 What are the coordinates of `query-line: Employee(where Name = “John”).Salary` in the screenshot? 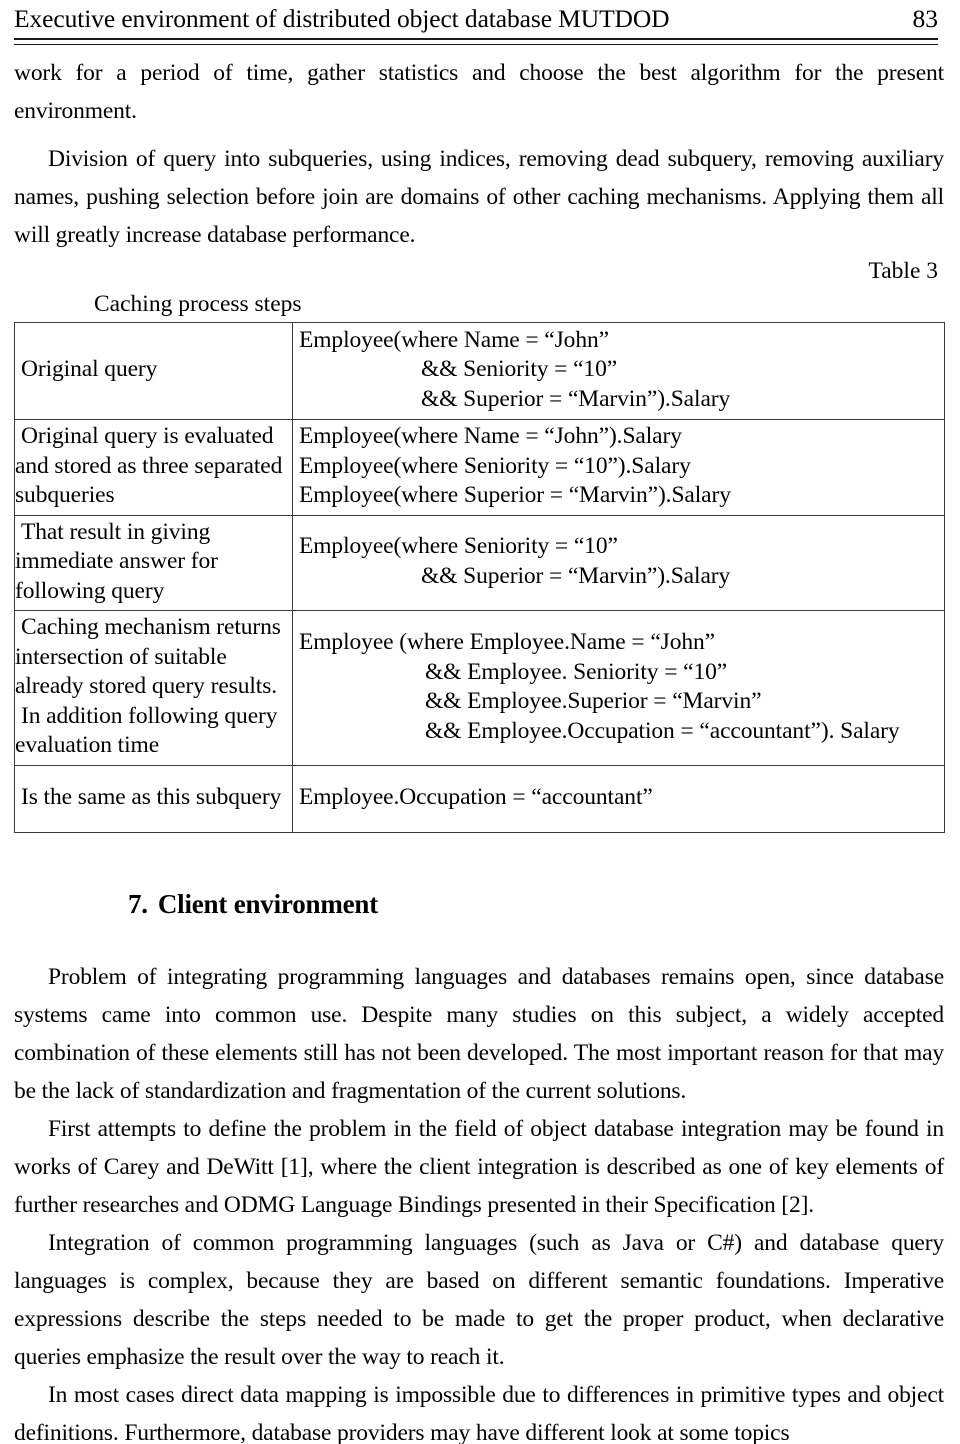 It's located at (490, 436).